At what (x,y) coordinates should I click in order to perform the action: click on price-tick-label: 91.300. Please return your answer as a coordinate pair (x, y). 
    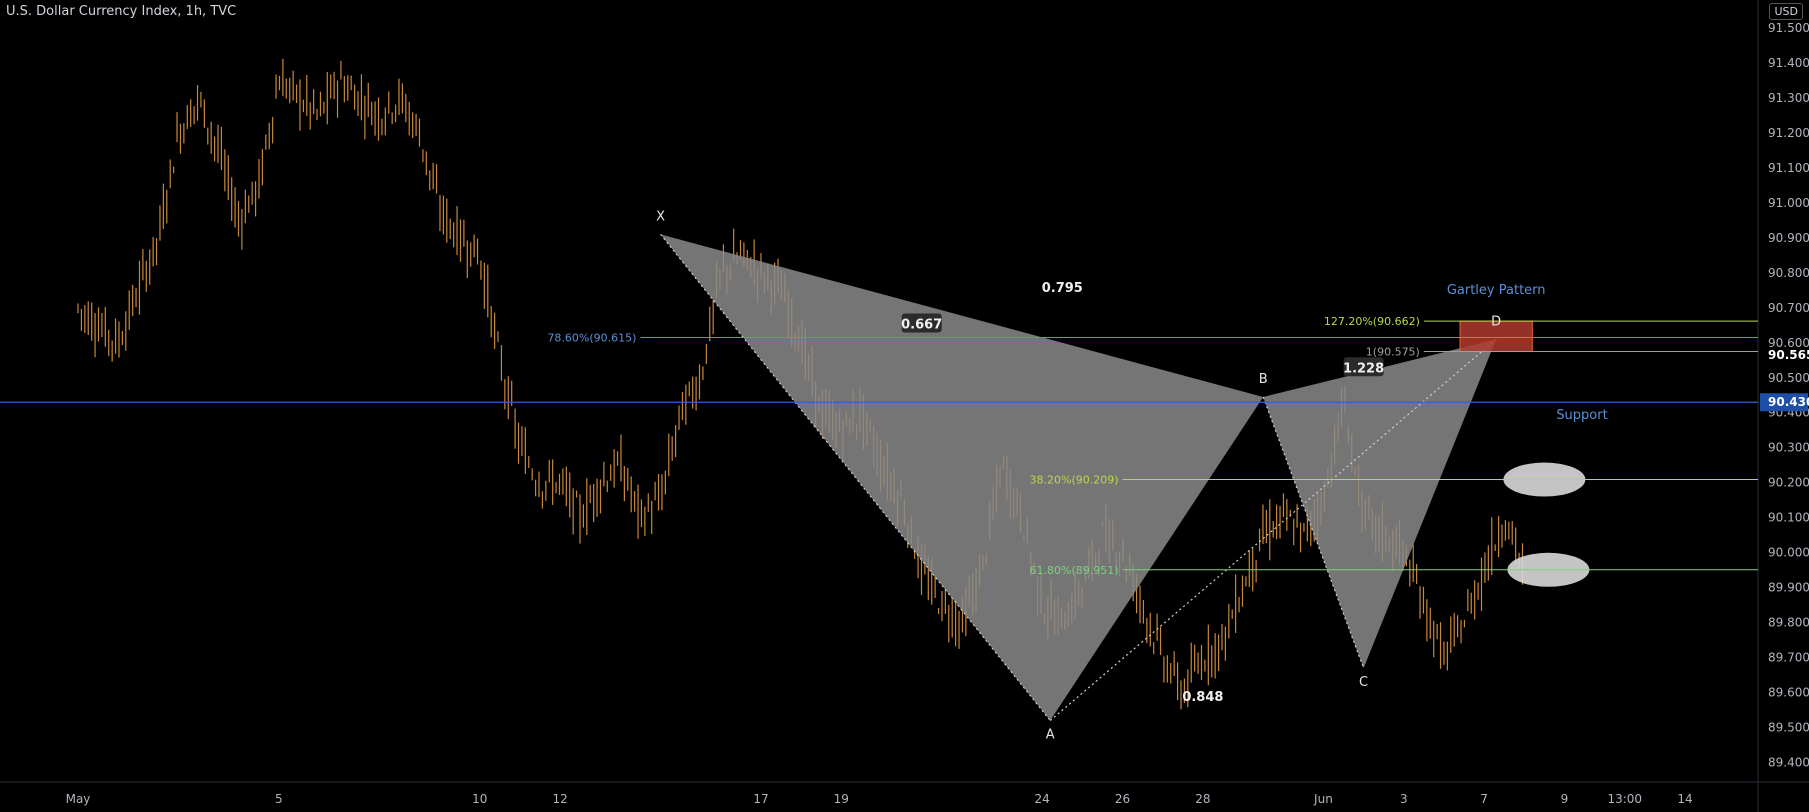
    Looking at the image, I should click on (1788, 98).